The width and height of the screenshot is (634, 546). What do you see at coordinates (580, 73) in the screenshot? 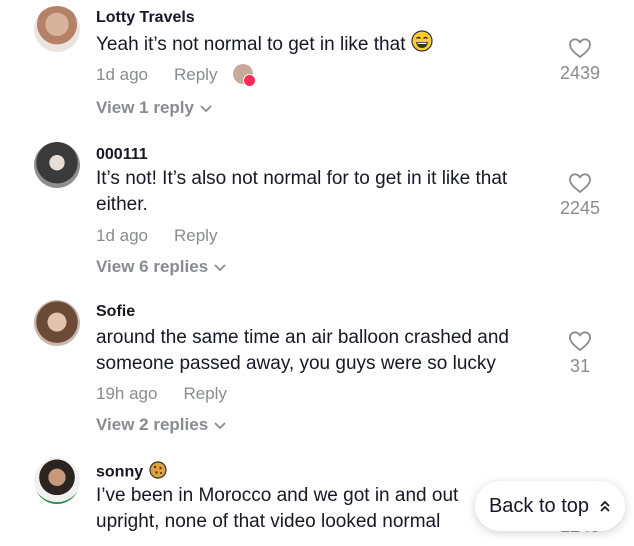
I see `like-count: 2439` at bounding box center [580, 73].